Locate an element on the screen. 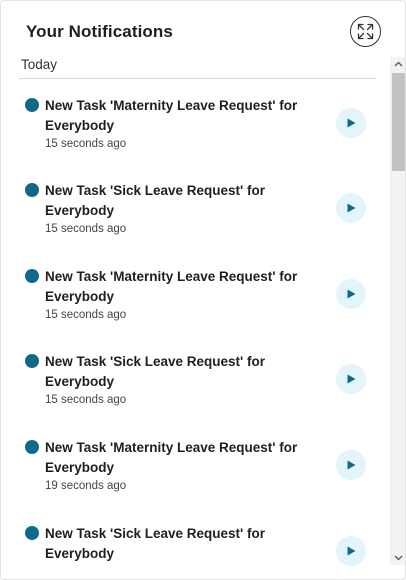 This screenshot has height=580, width=406. scrollbar-thumb is located at coordinates (398, 122).